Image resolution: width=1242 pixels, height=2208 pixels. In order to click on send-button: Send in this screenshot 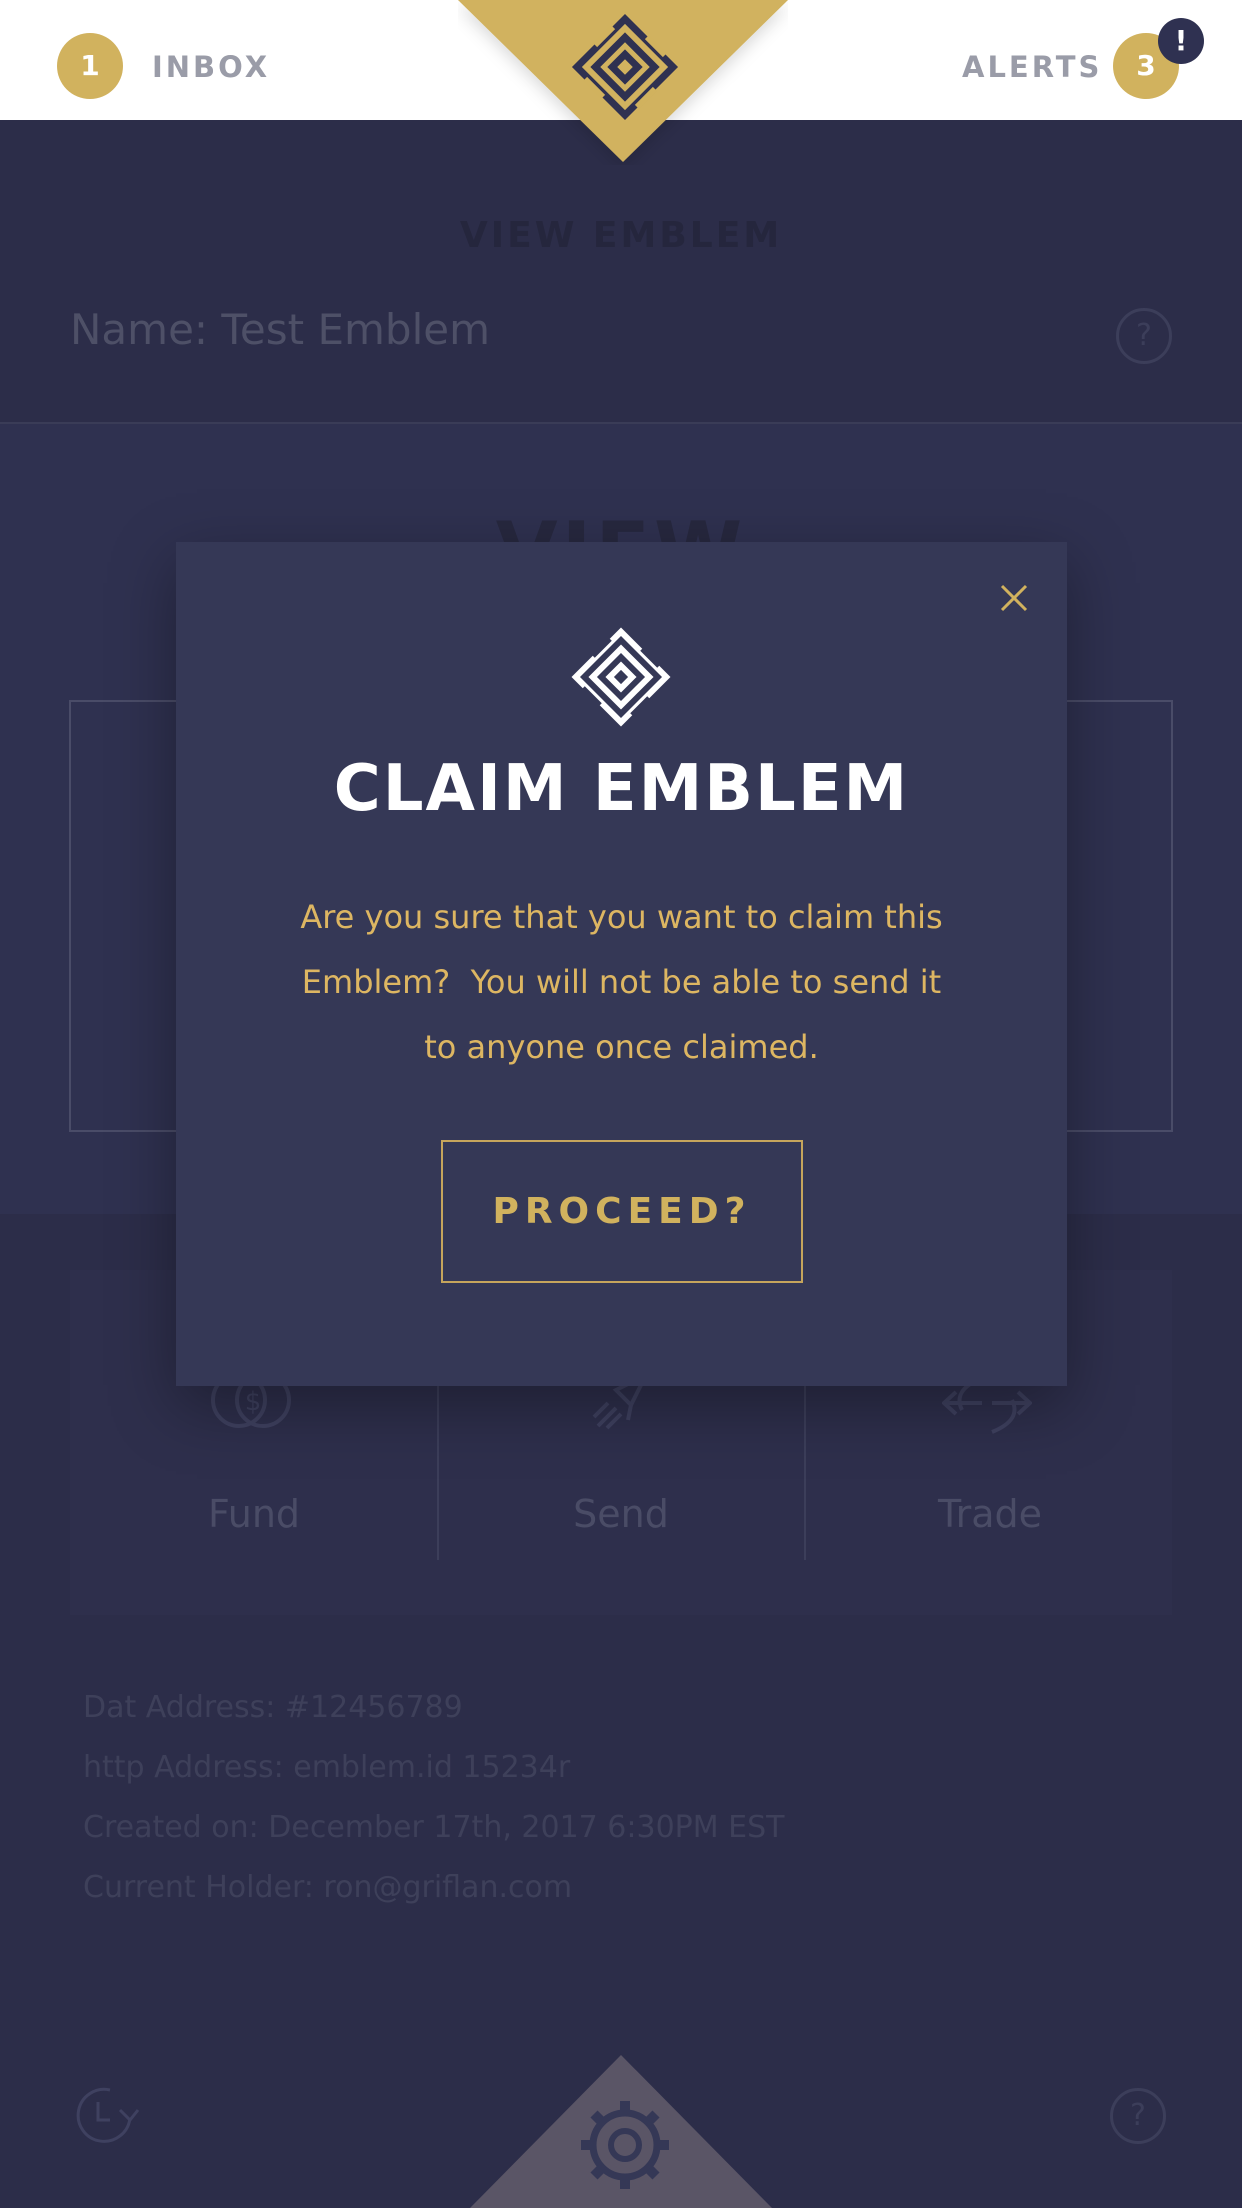, I will do `click(621, 1514)`.